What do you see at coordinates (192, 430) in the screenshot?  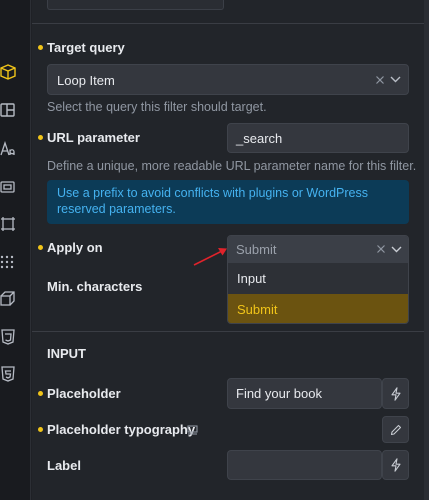 I see `desktop-icon` at bounding box center [192, 430].